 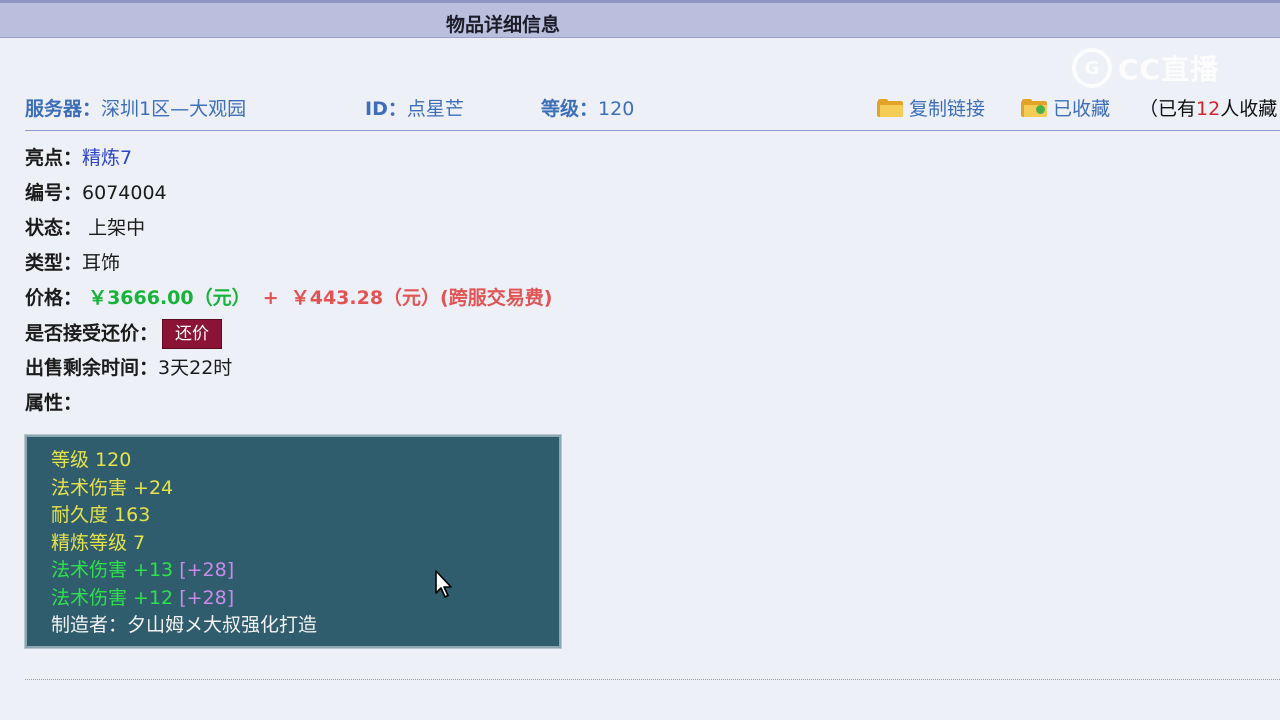 I want to click on collect-suffix: 人收藏, so click(x=1249, y=109).